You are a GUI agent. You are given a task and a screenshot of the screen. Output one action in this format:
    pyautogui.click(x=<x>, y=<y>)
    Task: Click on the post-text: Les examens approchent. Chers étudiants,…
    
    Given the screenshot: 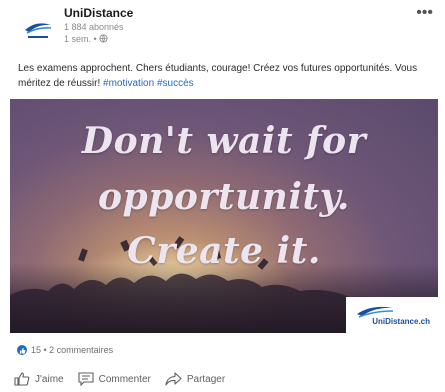 What is the action you would take?
    pyautogui.click(x=228, y=76)
    